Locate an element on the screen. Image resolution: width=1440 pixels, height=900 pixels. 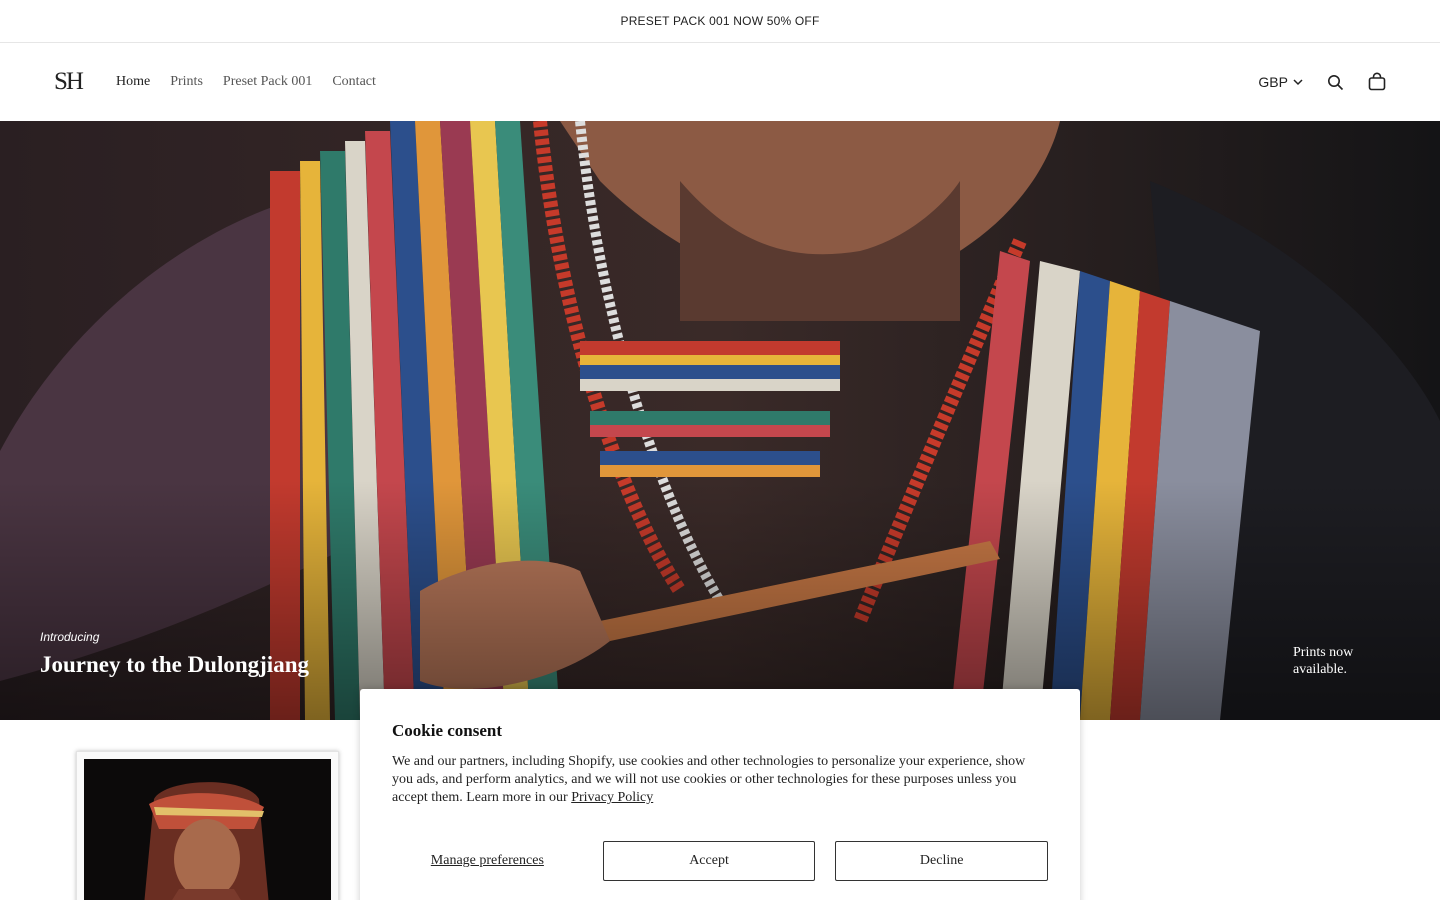
currency-label: GBP is located at coordinates (1273, 82).